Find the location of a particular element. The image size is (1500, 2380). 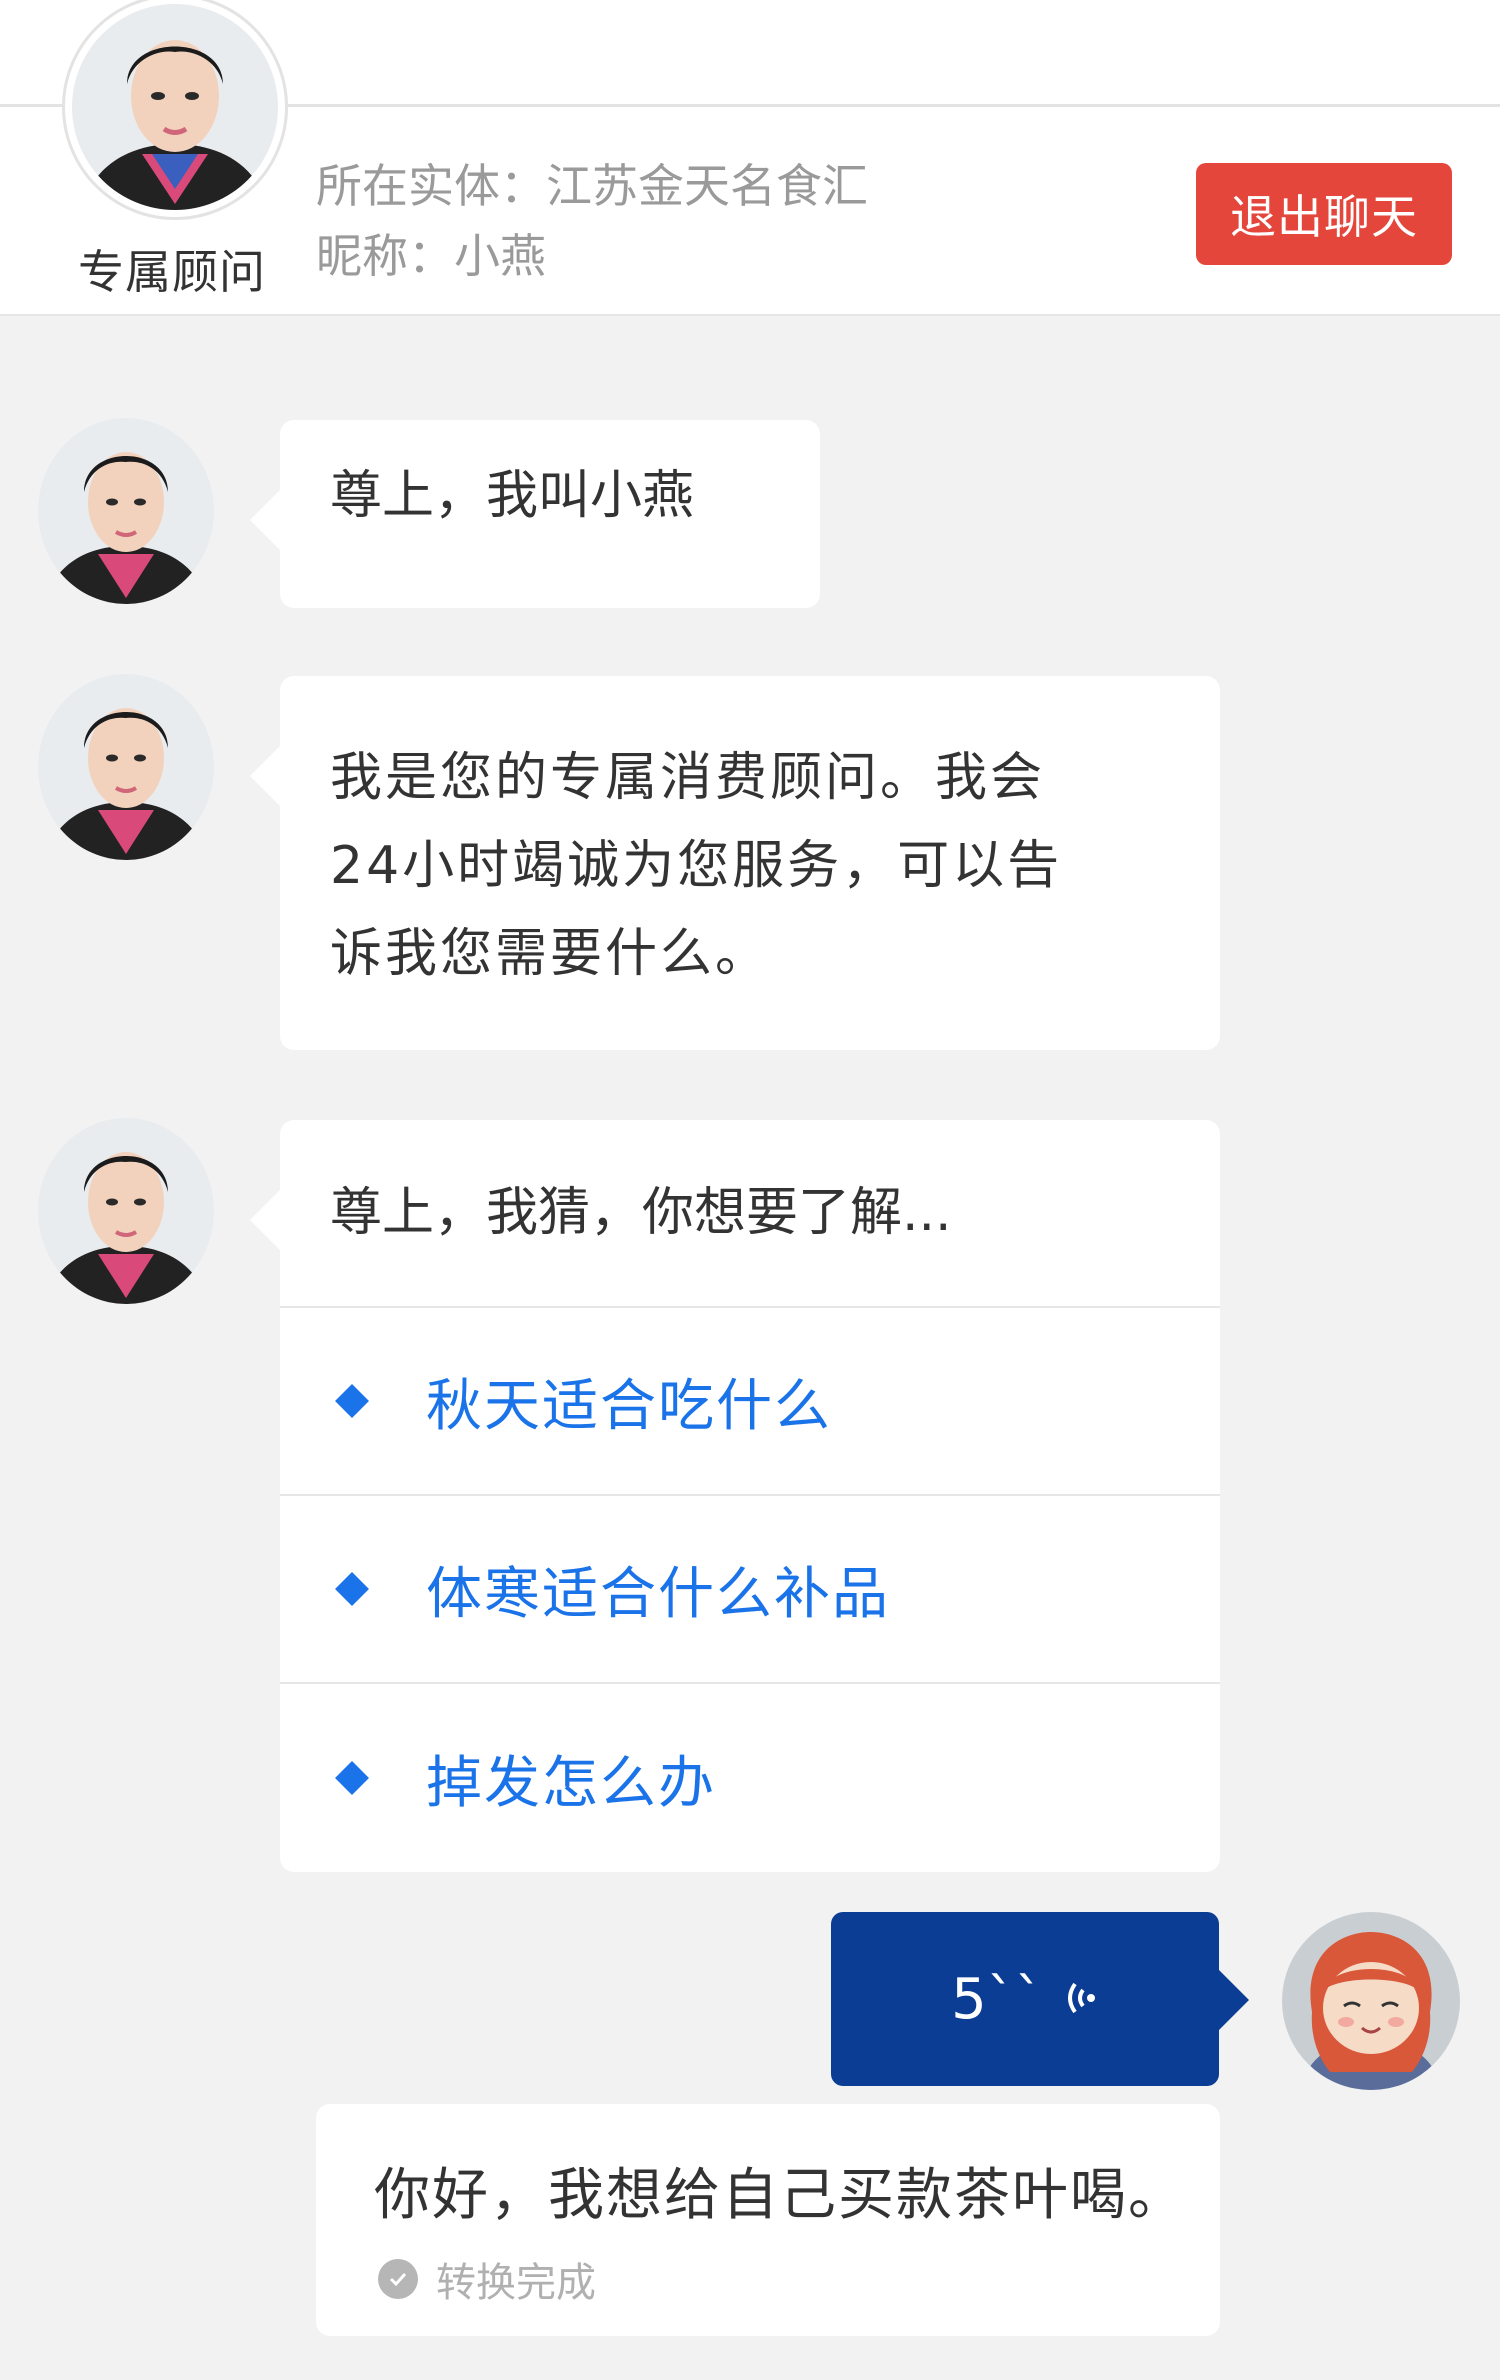

intro-line-3: 诉我您需要什么。 is located at coordinates (550, 954).